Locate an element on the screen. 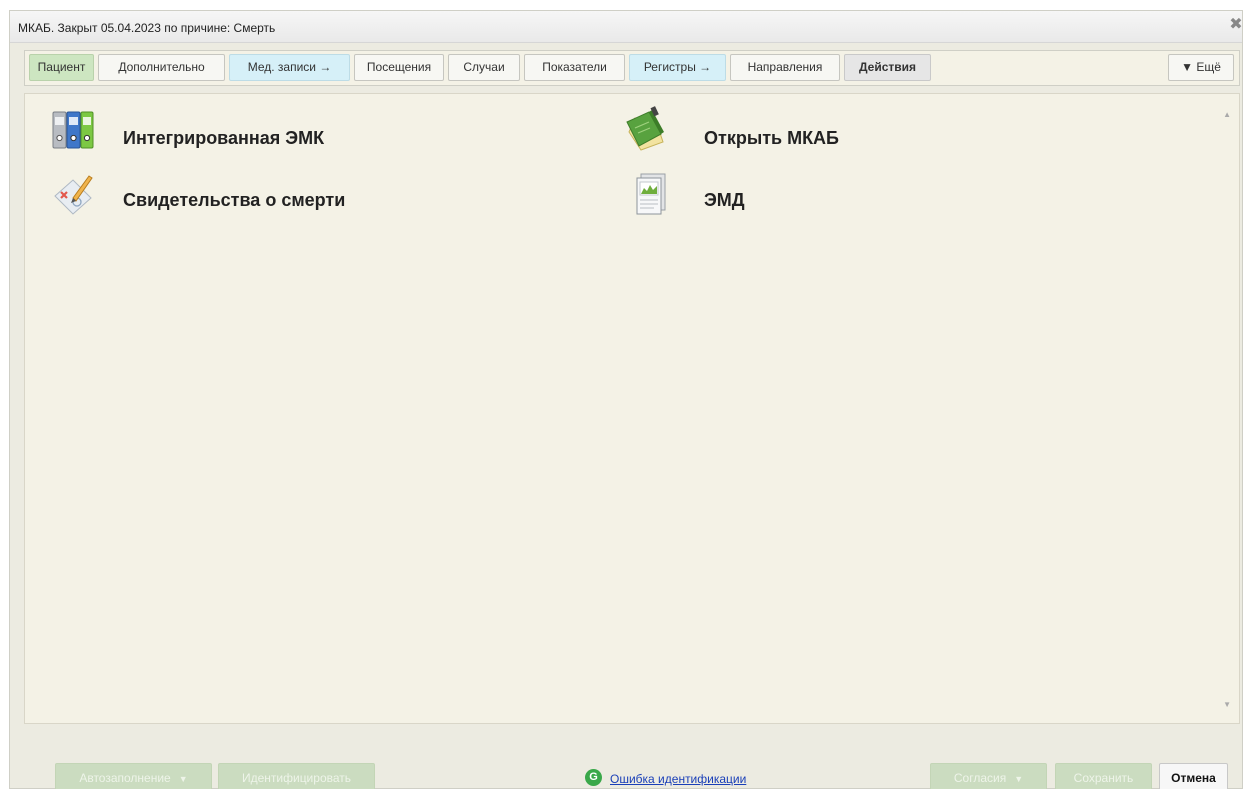 The height and width of the screenshot is (789, 1243). autofill-button: Автозаполнение ▼ is located at coordinates (133, 776).